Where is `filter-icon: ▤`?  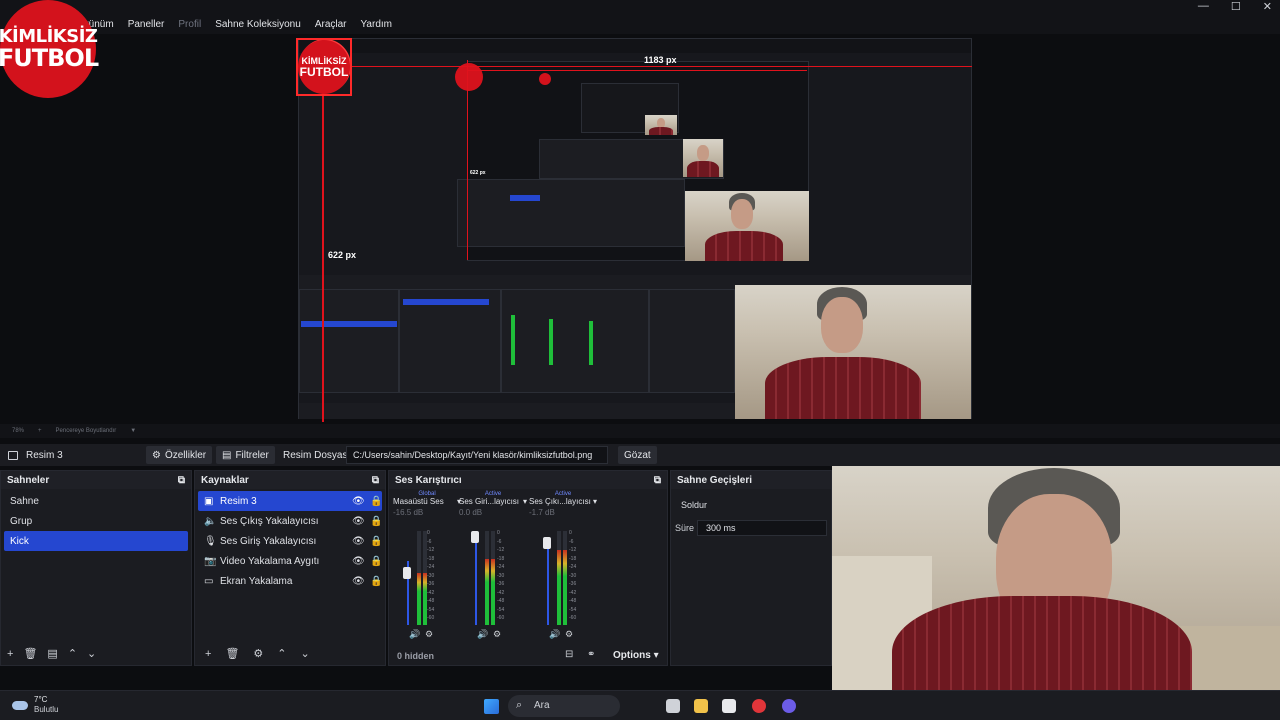
filter-icon: ▤ is located at coordinates (52, 653).